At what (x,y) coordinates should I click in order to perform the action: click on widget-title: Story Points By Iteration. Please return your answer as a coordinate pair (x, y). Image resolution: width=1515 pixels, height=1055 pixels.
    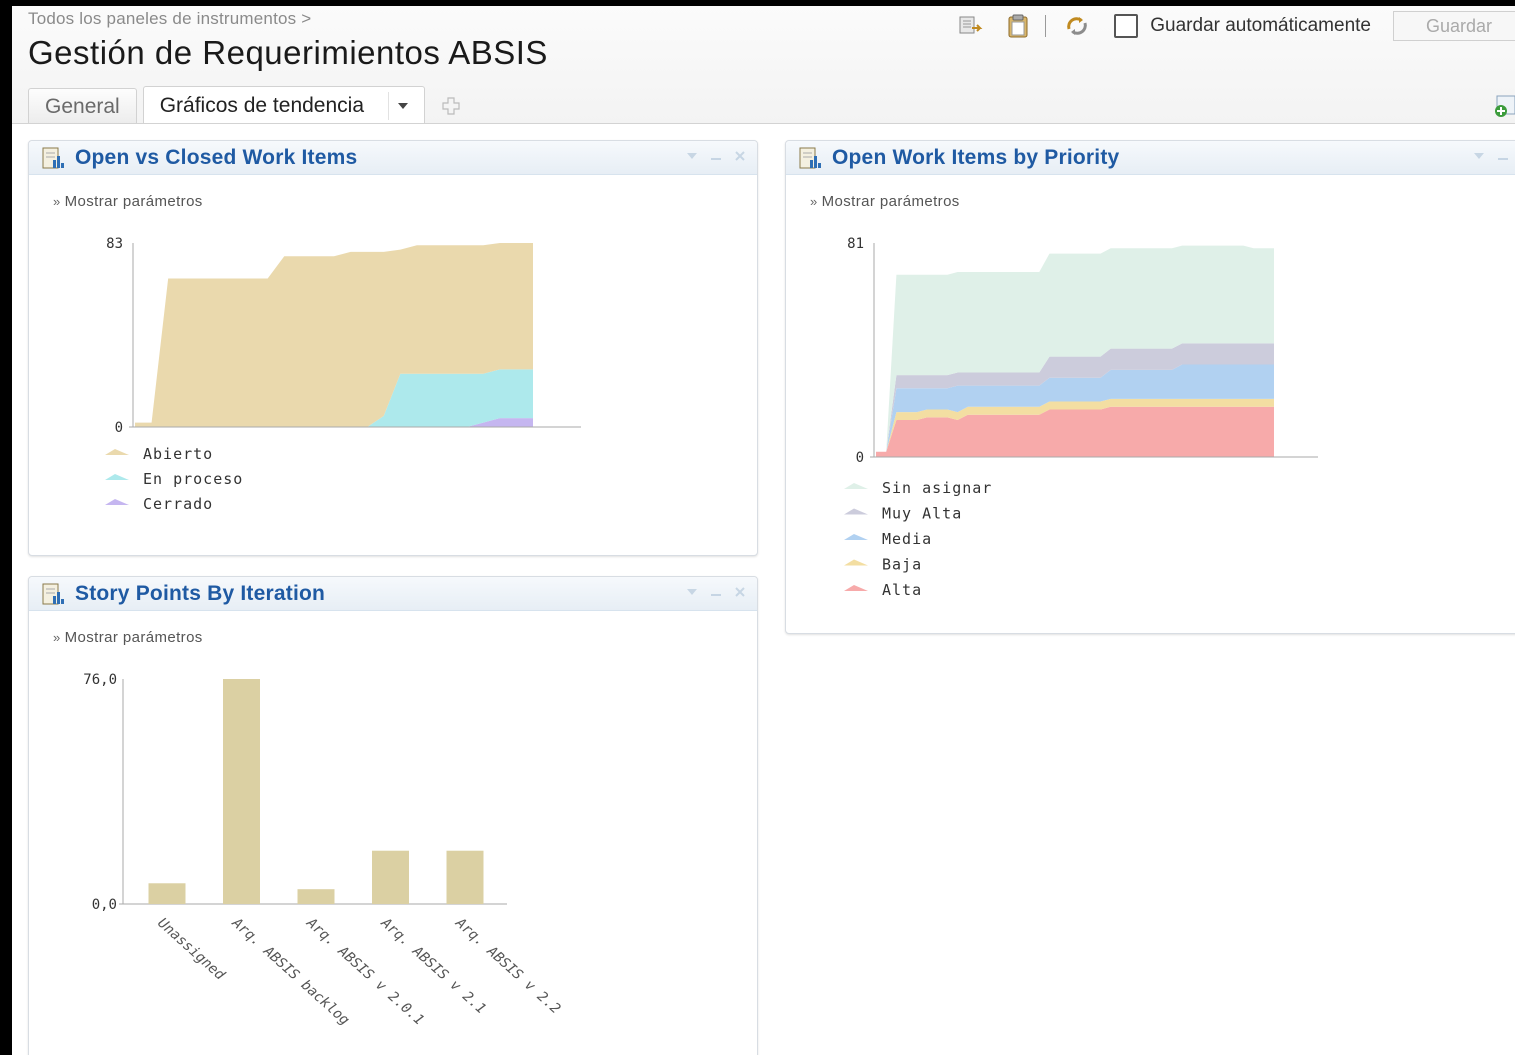
    Looking at the image, I should click on (200, 593).